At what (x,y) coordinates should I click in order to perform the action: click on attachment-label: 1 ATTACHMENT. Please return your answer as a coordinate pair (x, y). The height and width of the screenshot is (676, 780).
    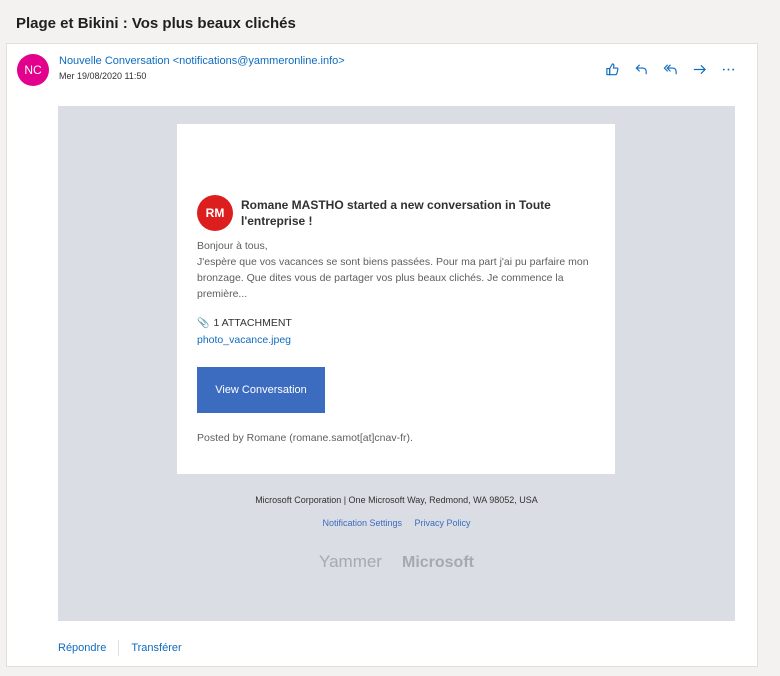
    Looking at the image, I should click on (252, 323).